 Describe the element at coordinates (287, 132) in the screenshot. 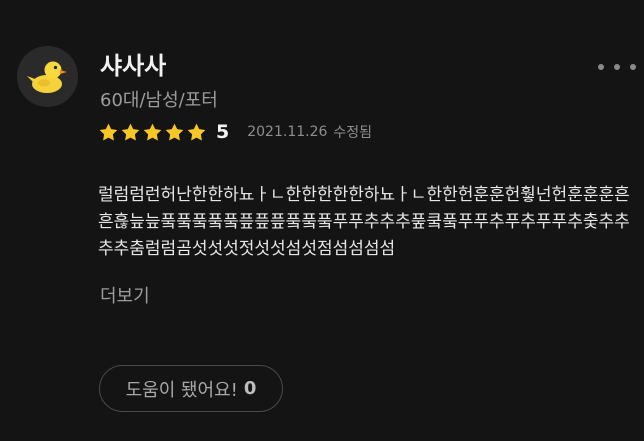

I see `review-date: 2021.11.26` at that location.